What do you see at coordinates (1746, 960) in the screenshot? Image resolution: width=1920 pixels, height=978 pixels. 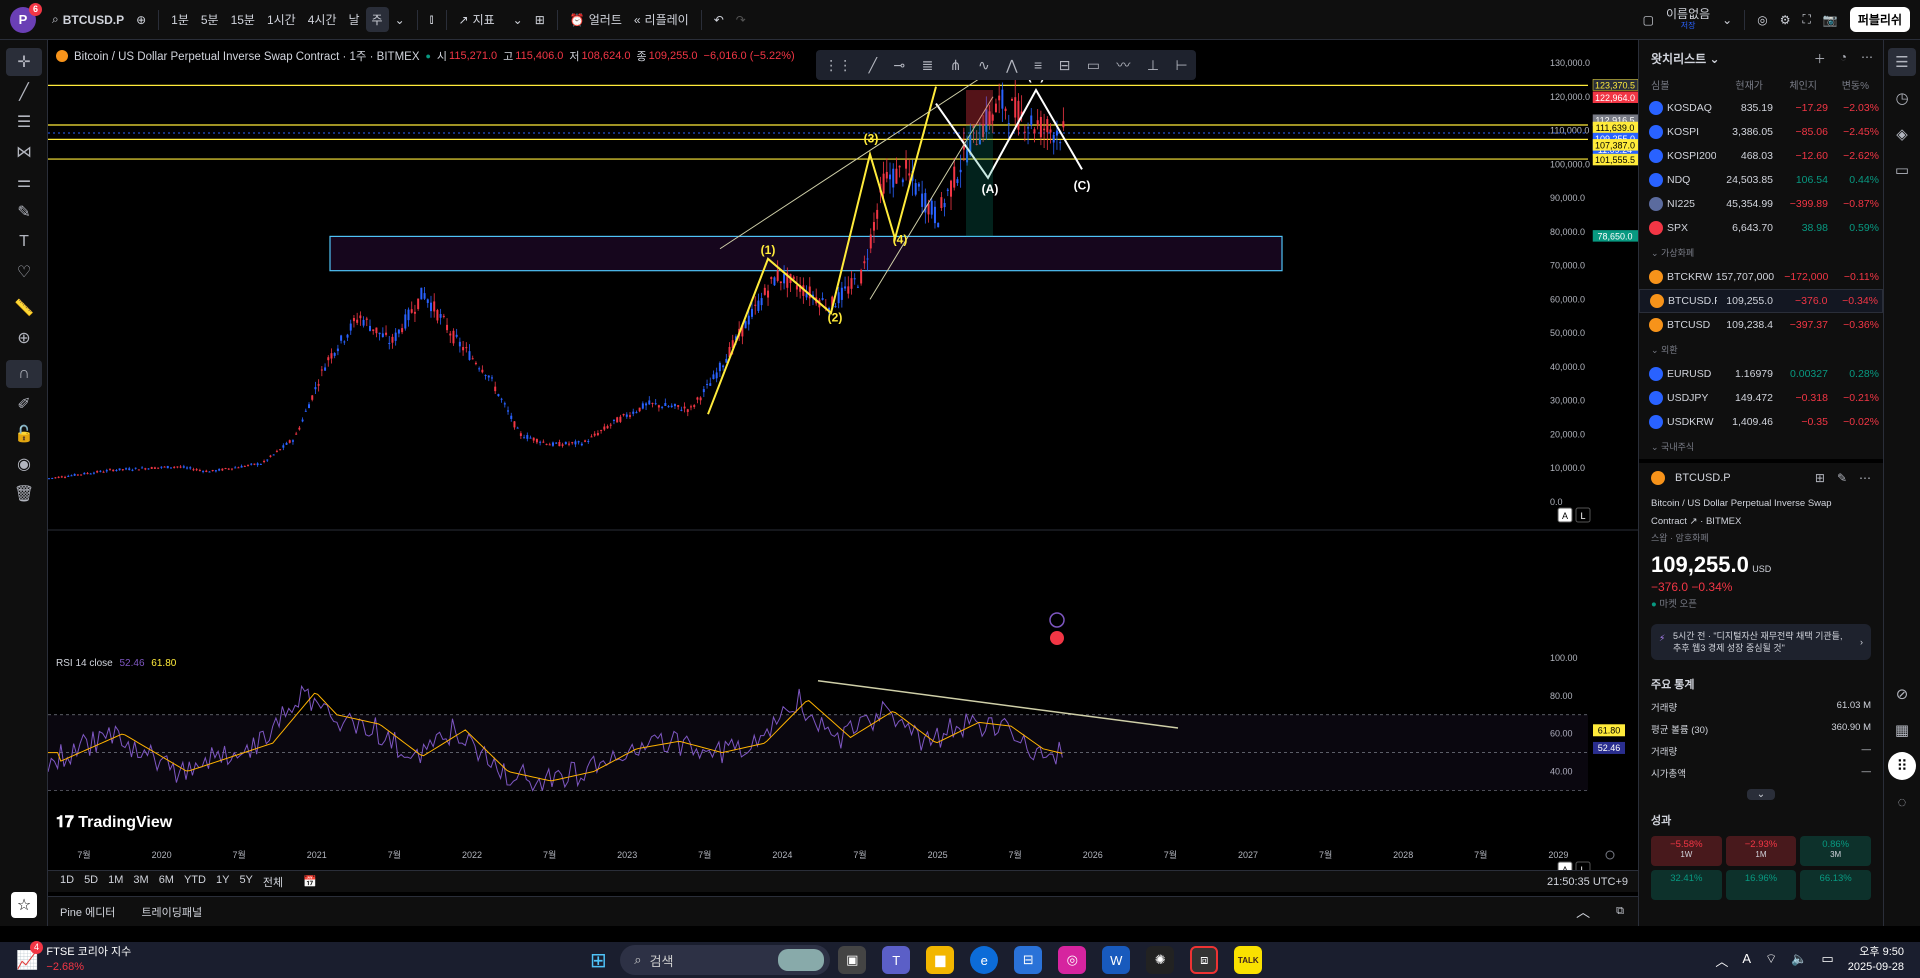 I see `ime-icon: A` at bounding box center [1746, 960].